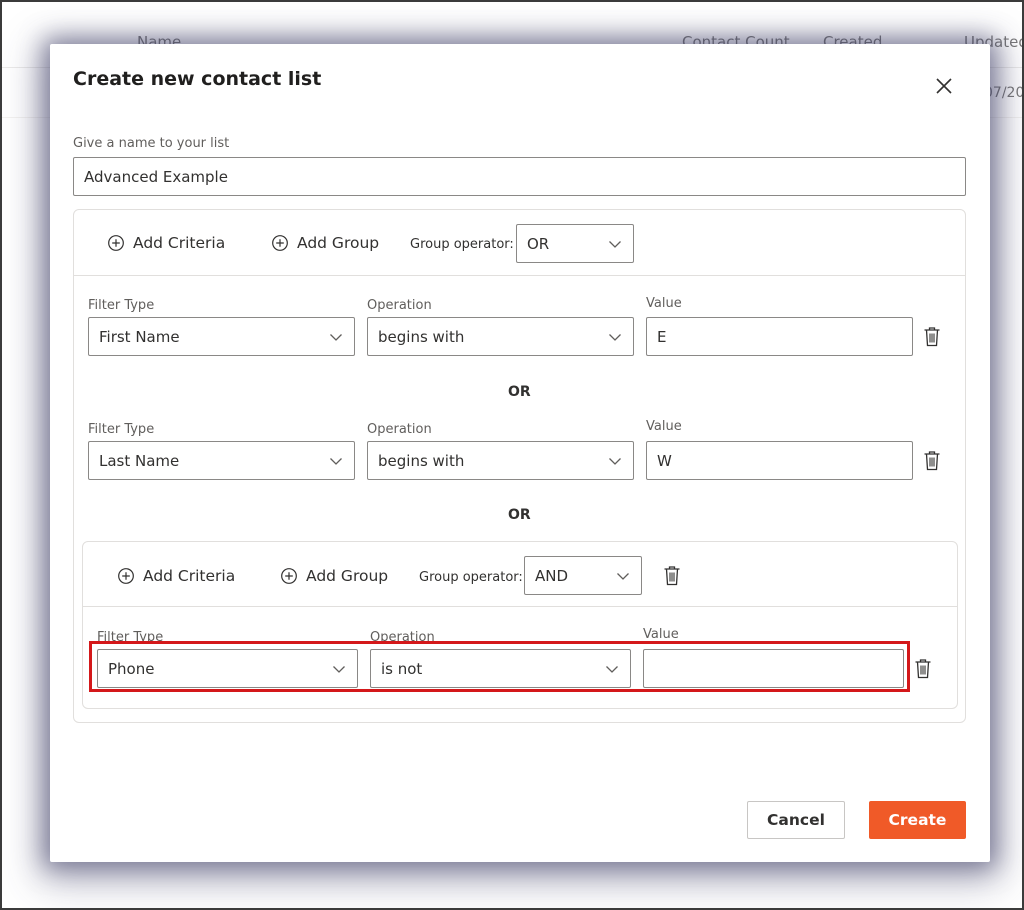 Image resolution: width=1024 pixels, height=910 pixels. What do you see at coordinates (779, 460) in the screenshot?
I see `value-input: W` at bounding box center [779, 460].